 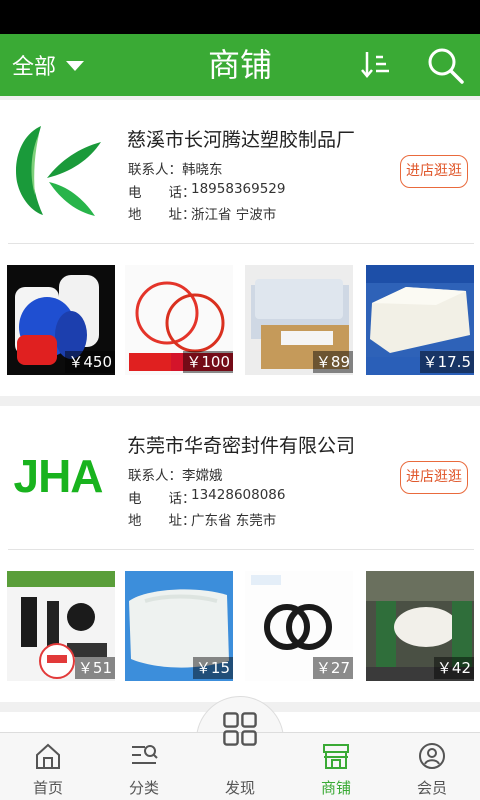 I want to click on category-search-icon, so click(x=145, y=754).